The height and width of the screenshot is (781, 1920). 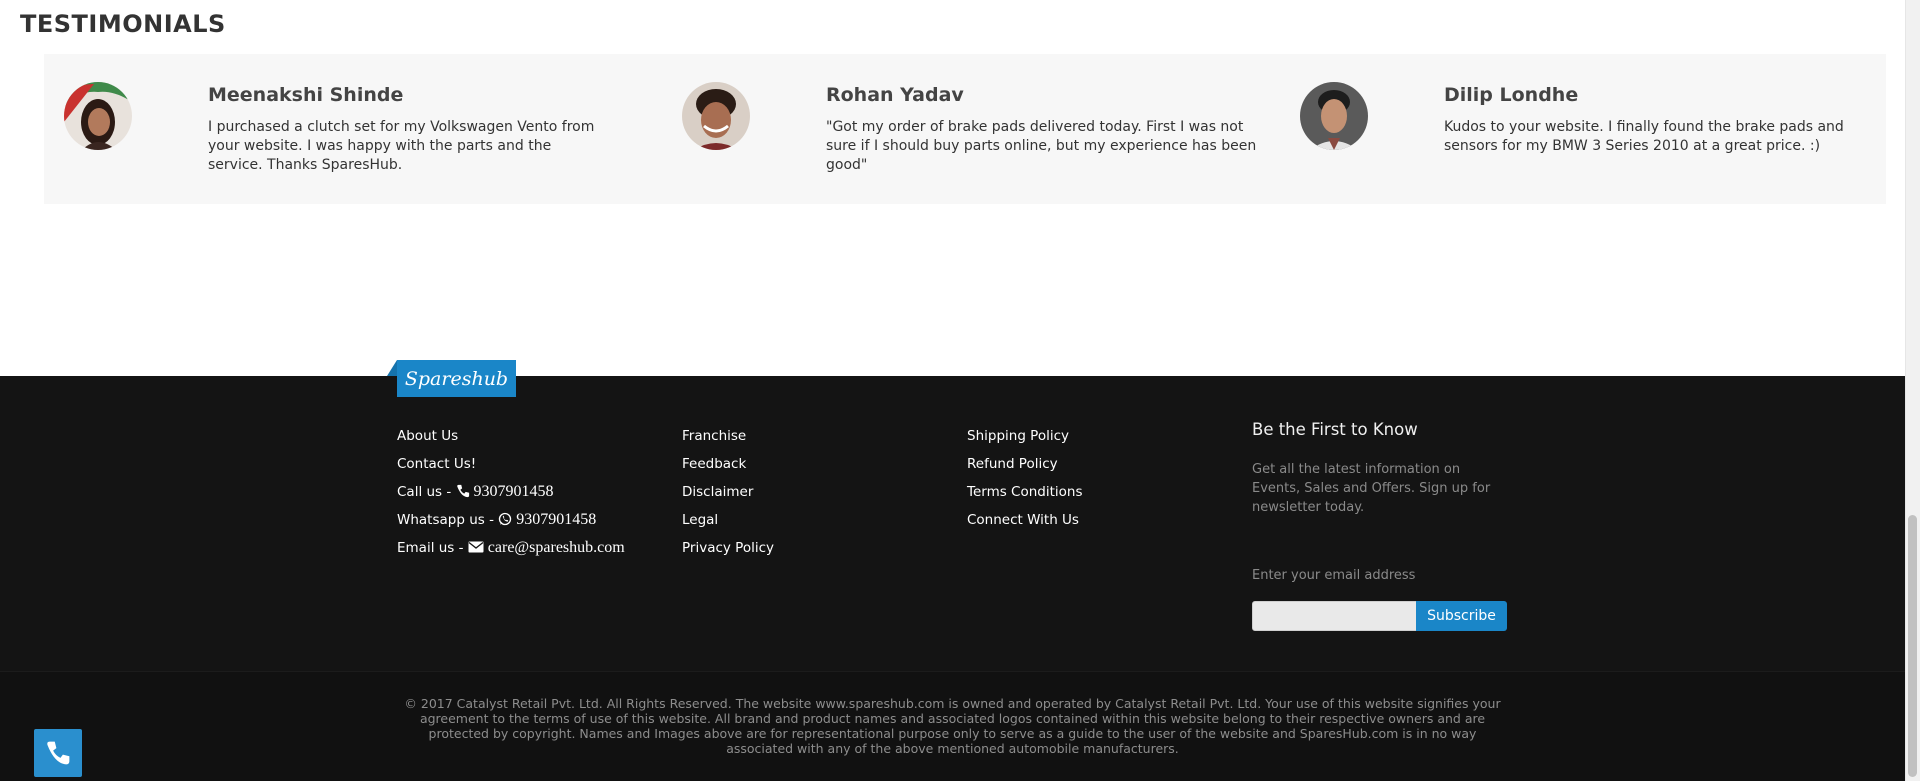 I want to click on newsletter-email-input, so click(x=1334, y=616).